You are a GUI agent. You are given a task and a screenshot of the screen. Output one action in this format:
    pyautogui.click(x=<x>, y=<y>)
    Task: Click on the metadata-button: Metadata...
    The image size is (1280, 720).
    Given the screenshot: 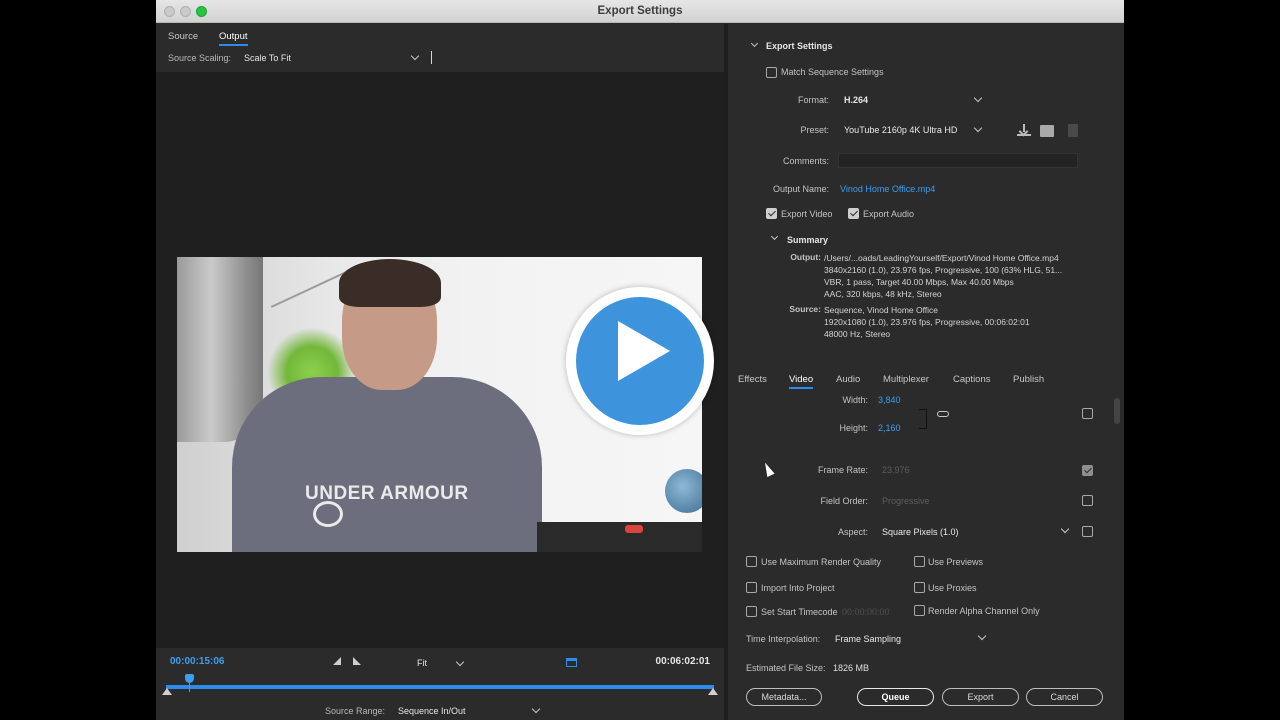 What is the action you would take?
    pyautogui.click(x=784, y=697)
    